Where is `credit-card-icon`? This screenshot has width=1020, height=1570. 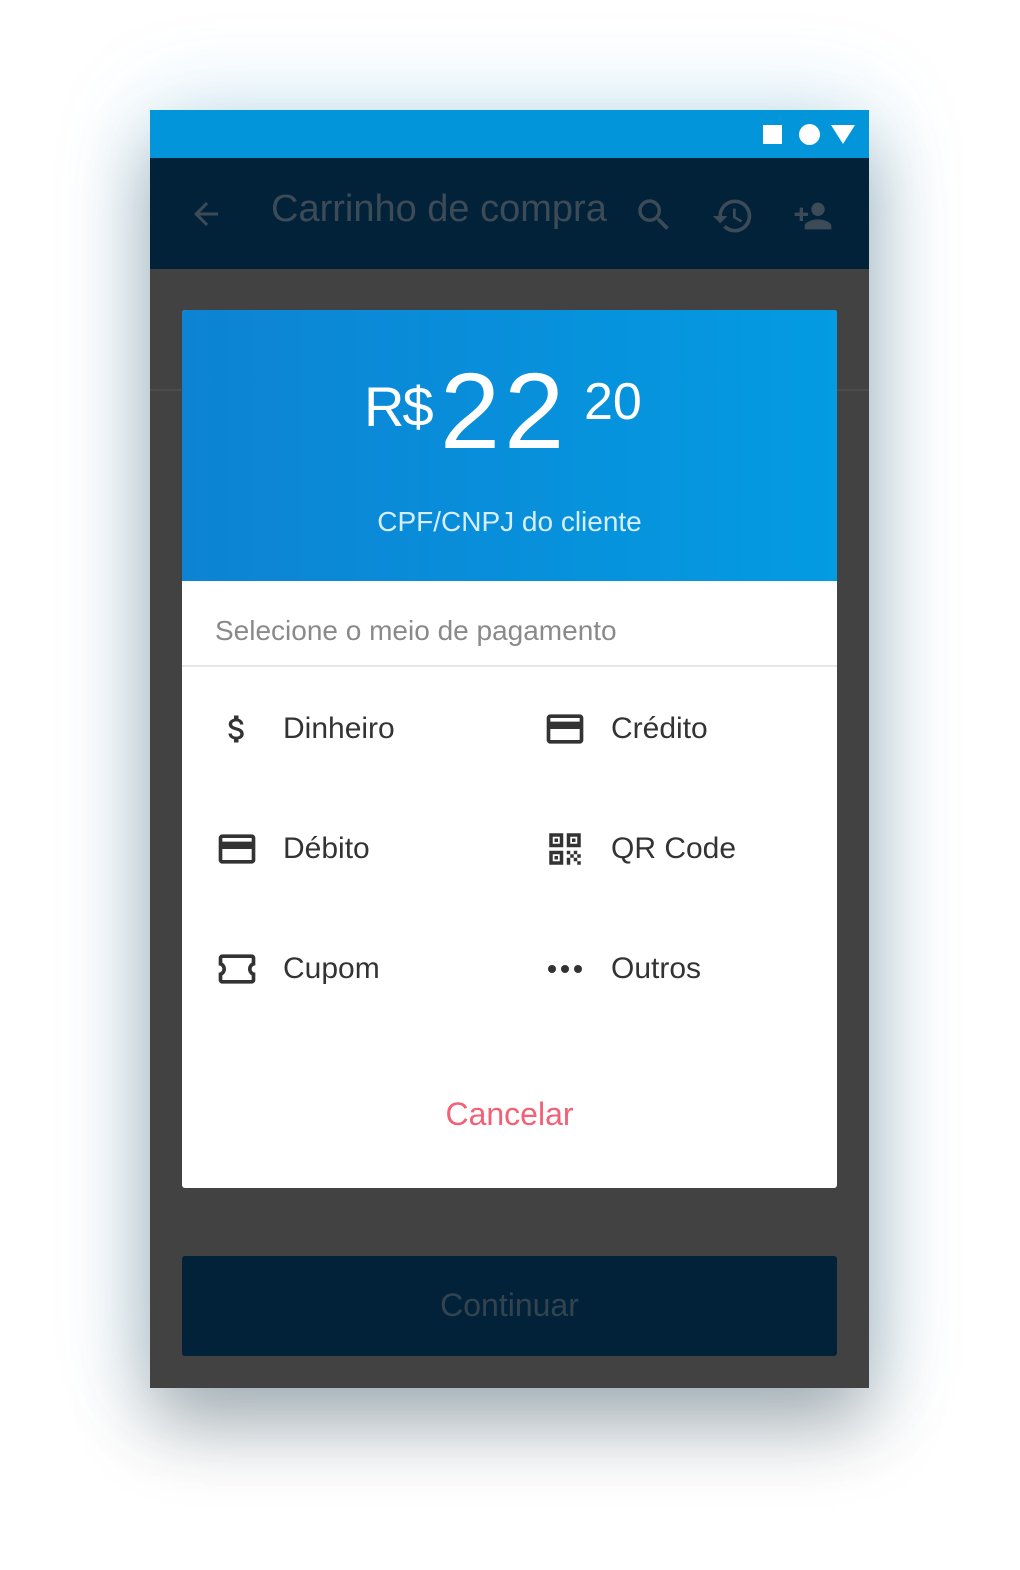
credit-card-icon is located at coordinates (565, 729).